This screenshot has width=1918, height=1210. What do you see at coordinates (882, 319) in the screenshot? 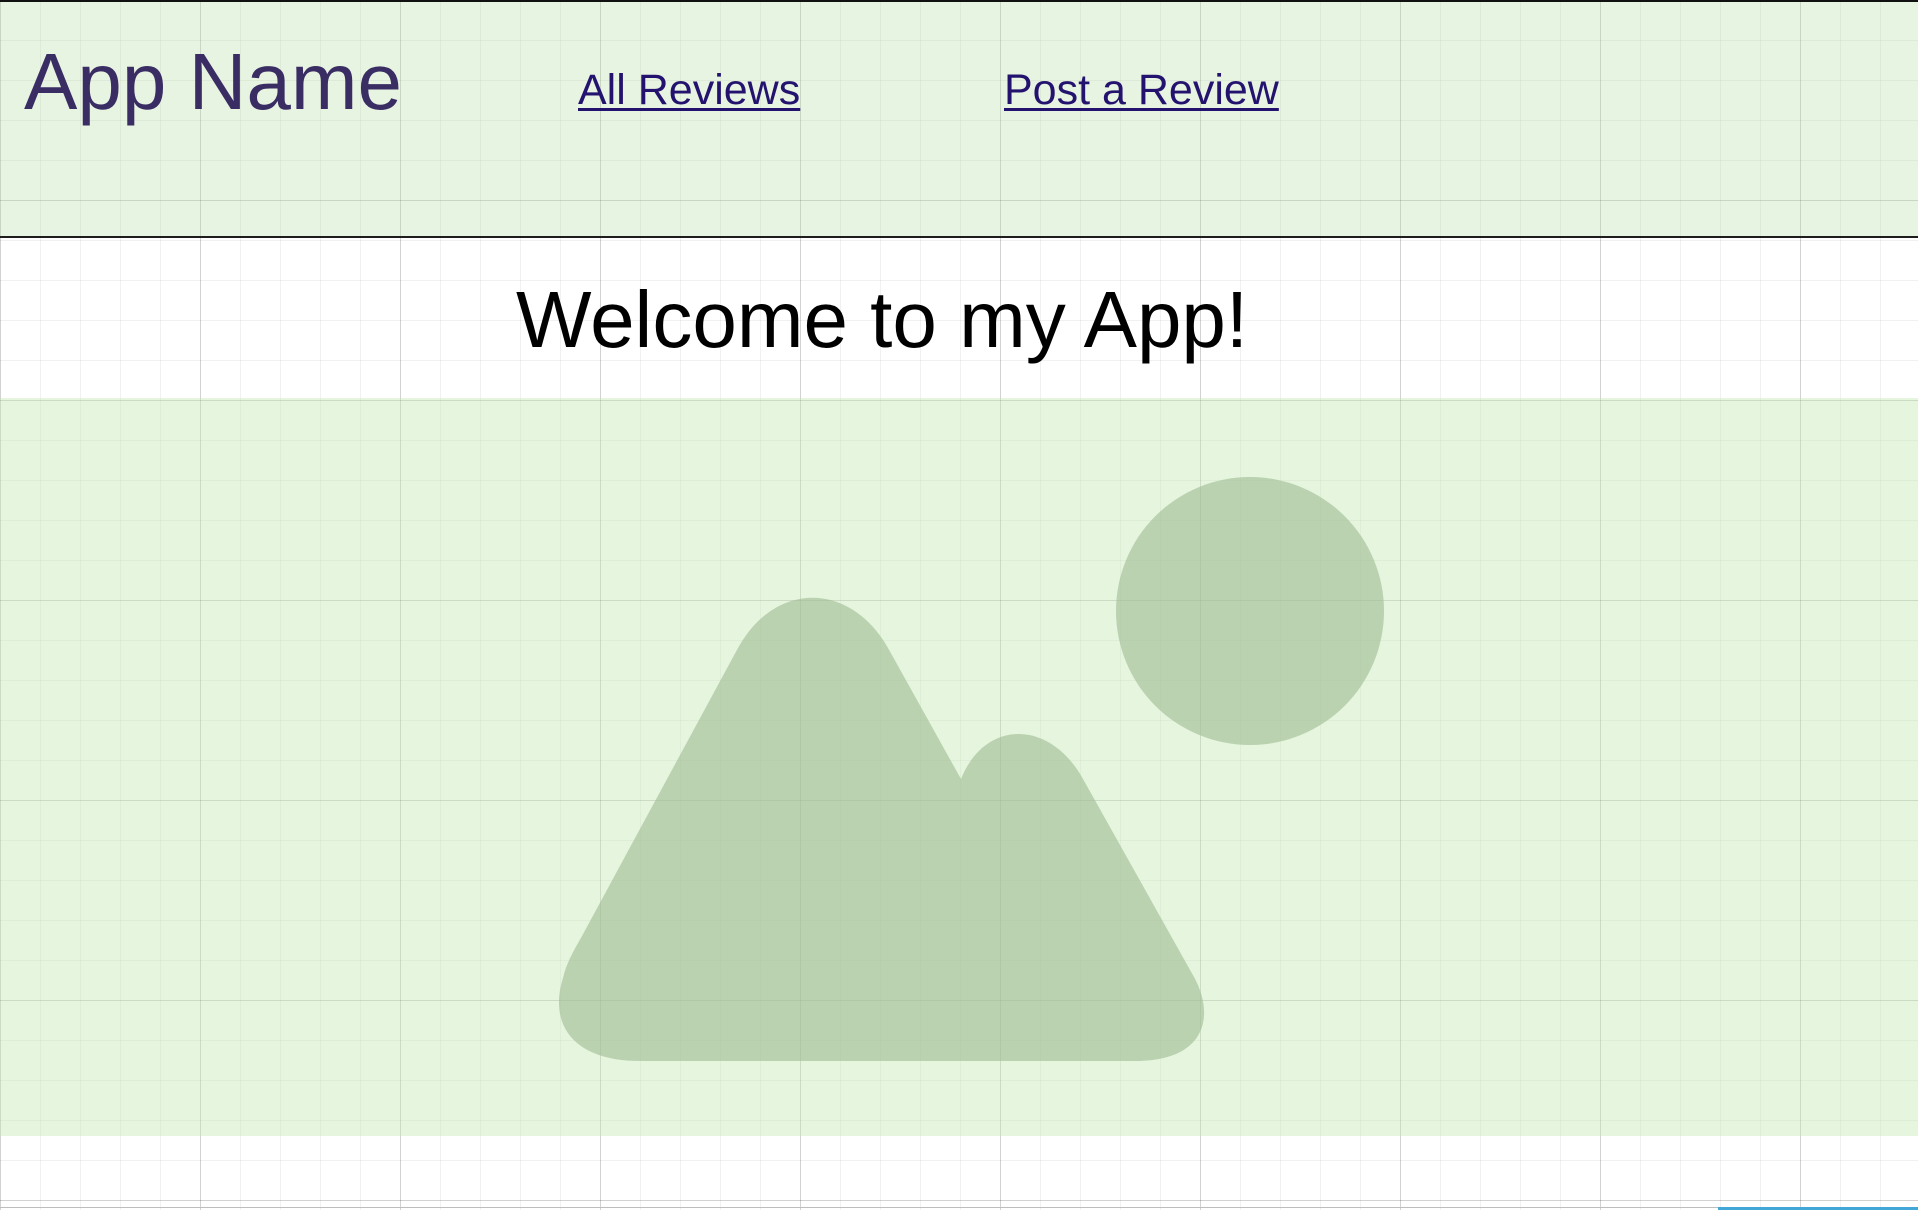
I see `welcome-heading: Welcome to my App!` at bounding box center [882, 319].